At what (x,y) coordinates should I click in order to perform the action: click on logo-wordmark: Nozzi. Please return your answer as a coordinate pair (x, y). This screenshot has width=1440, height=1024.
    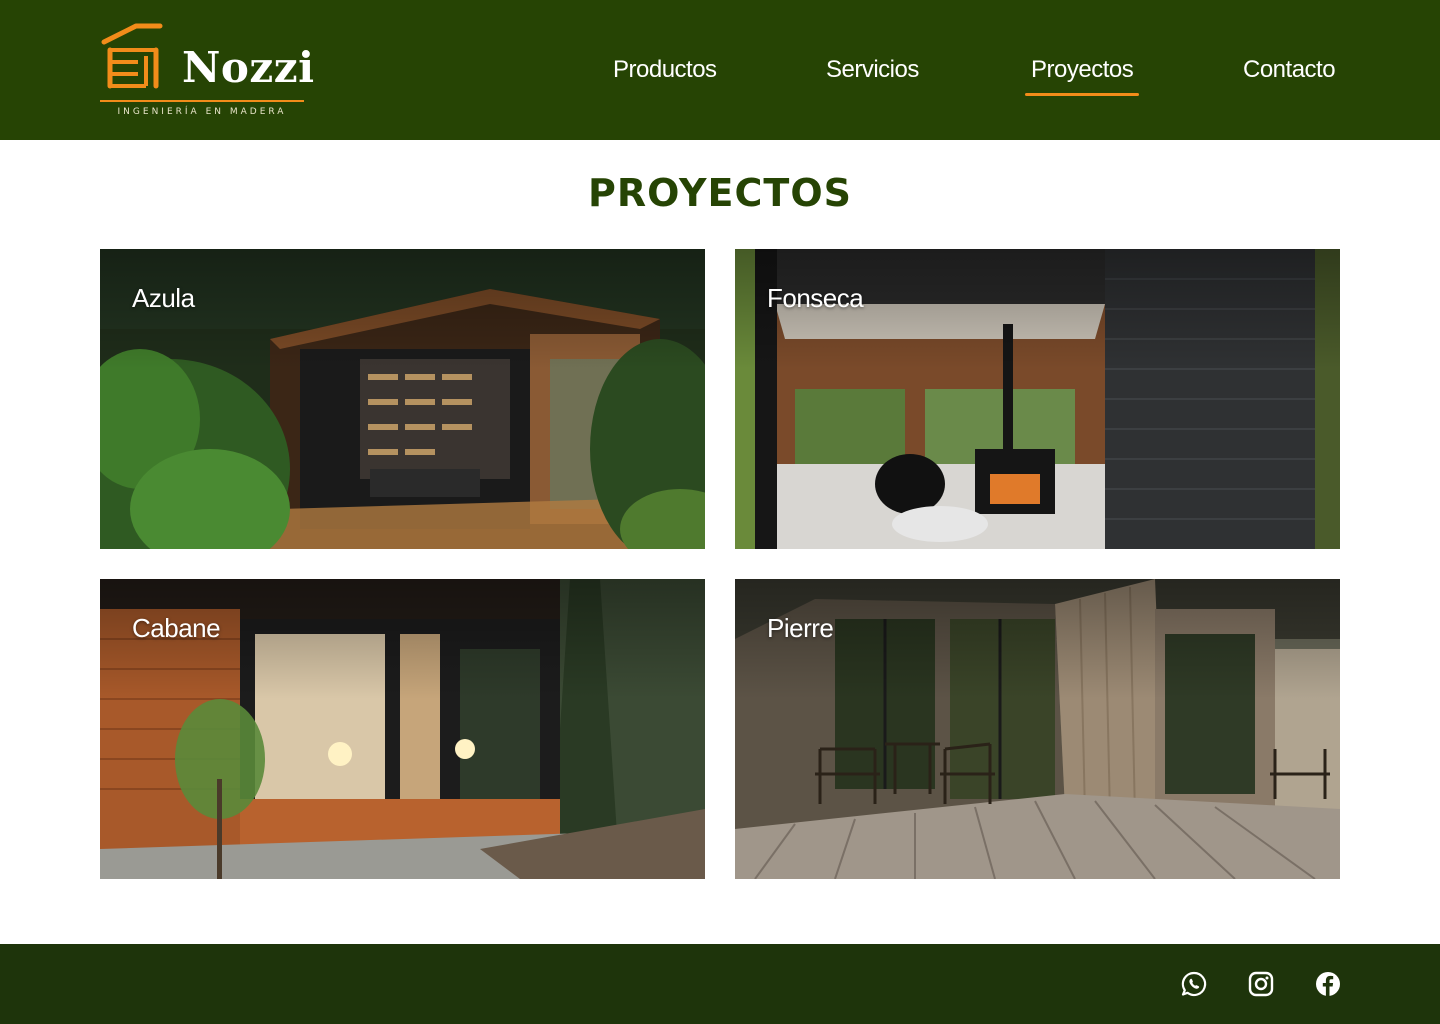
    Looking at the image, I should click on (248, 67).